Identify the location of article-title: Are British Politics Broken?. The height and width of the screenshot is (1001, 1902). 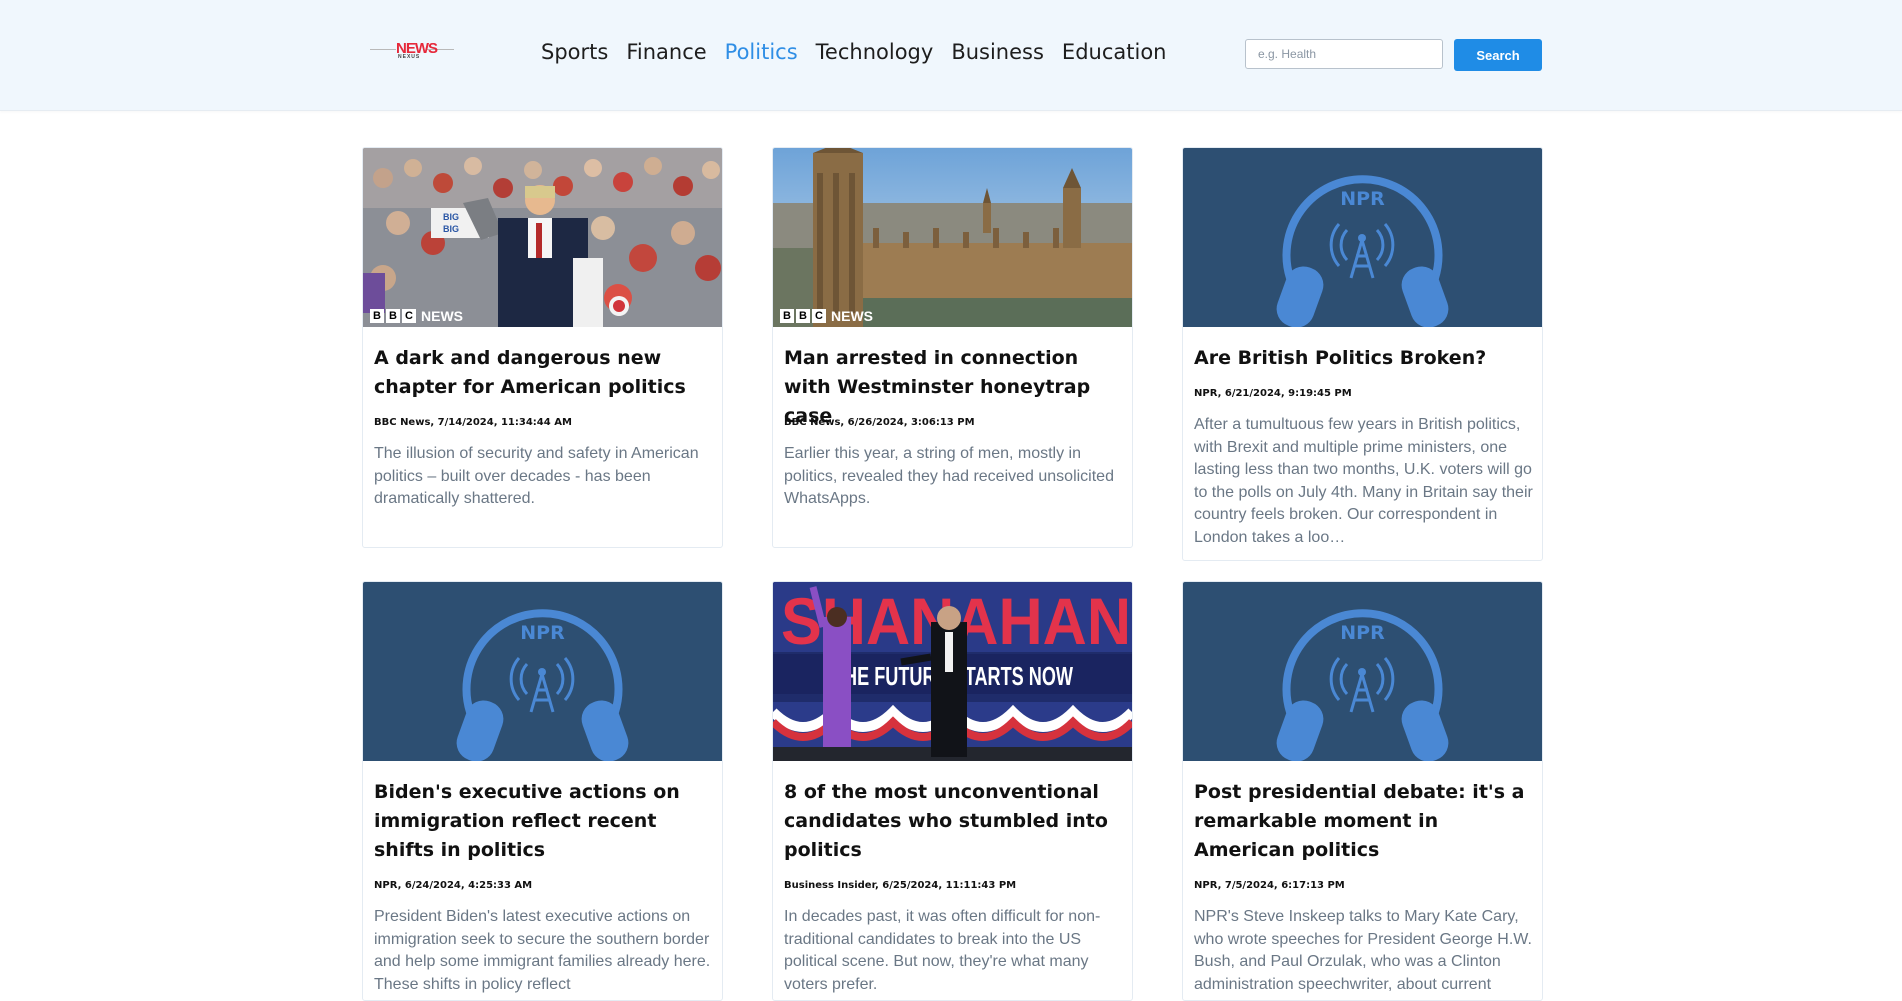
(1364, 358).